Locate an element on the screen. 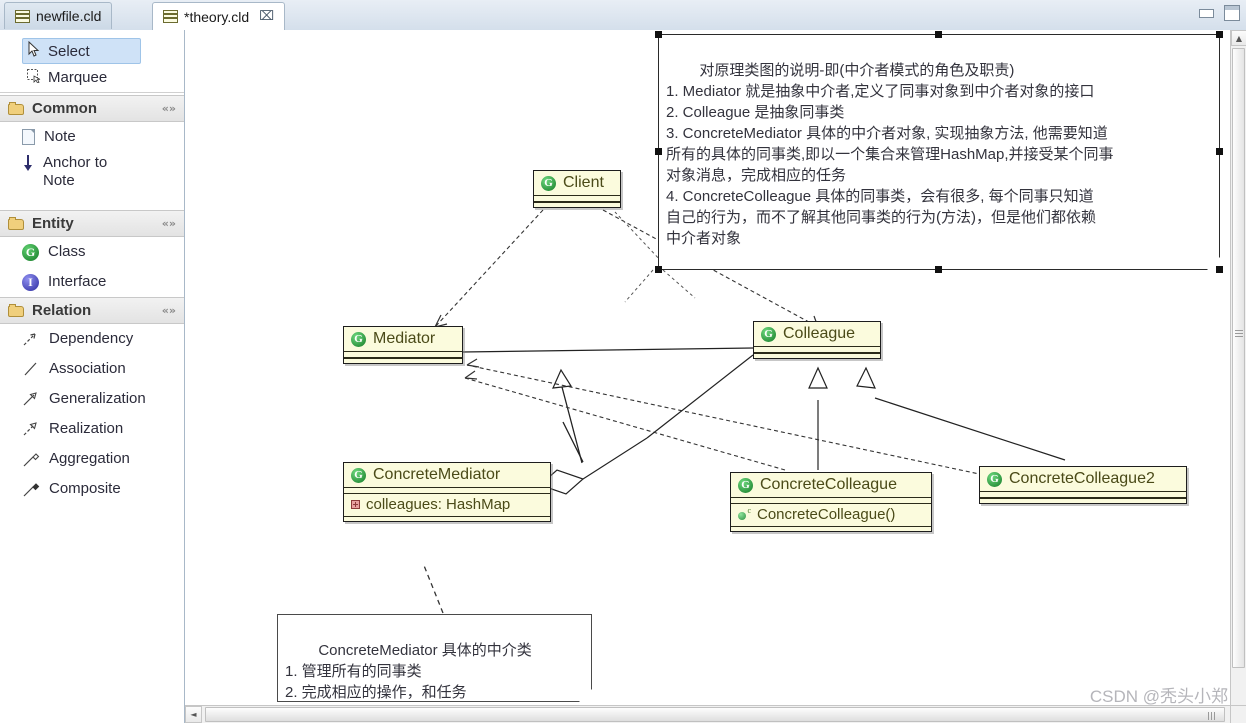 This screenshot has width=1246, height=723. scroll-up-icon: ▲ is located at coordinates (1238, 38).